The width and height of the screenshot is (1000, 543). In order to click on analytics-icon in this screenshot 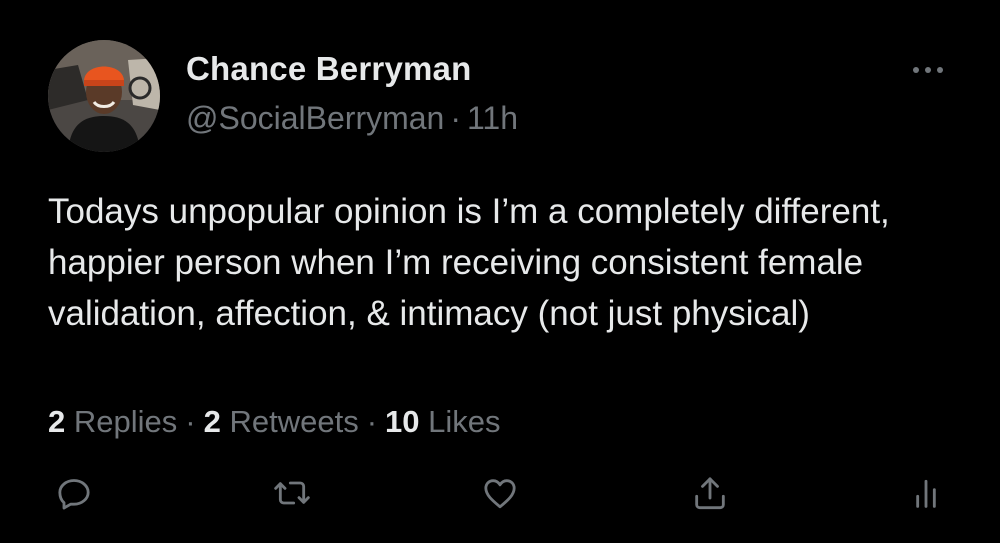, I will do `click(926, 493)`.